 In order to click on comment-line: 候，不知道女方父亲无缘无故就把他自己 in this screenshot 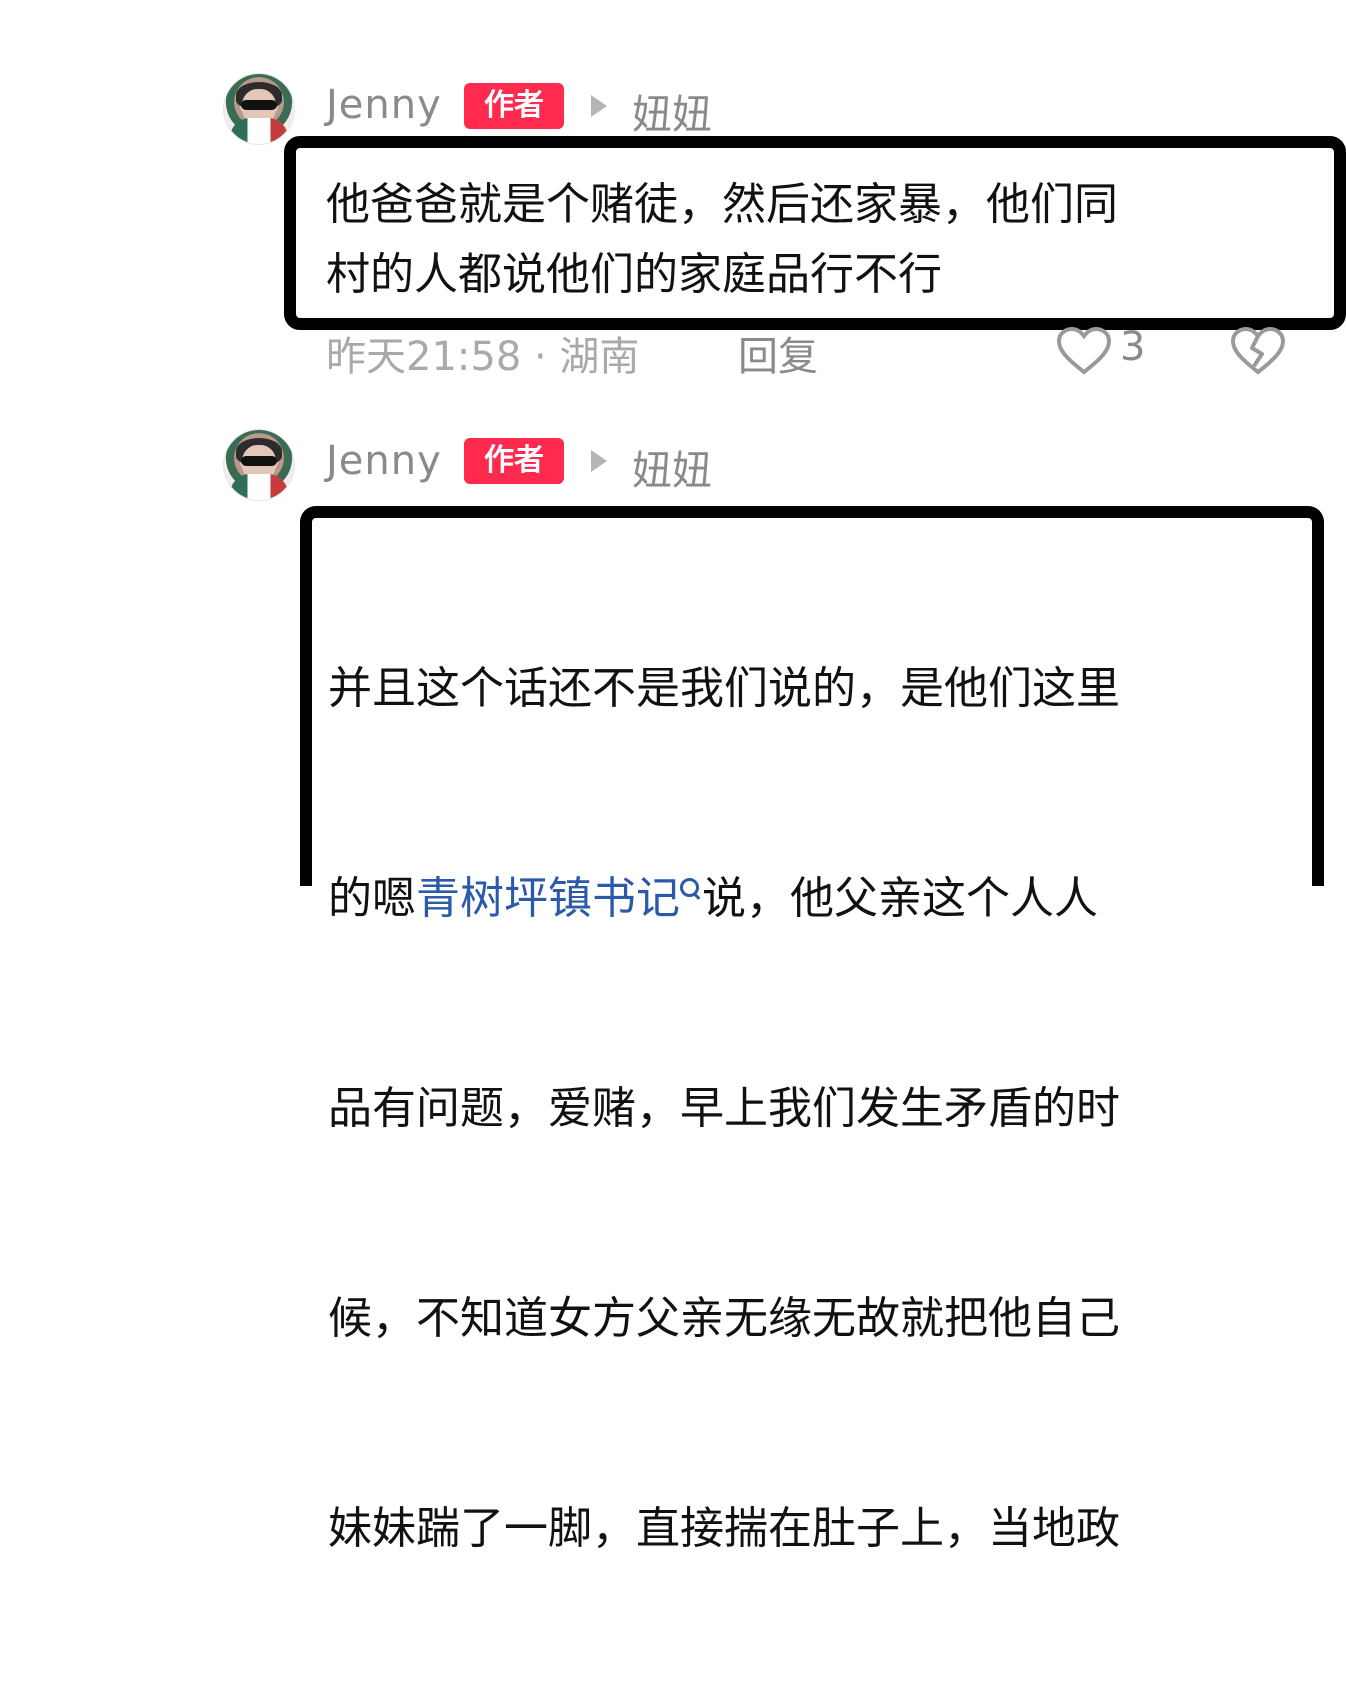, I will do `click(724, 1318)`.